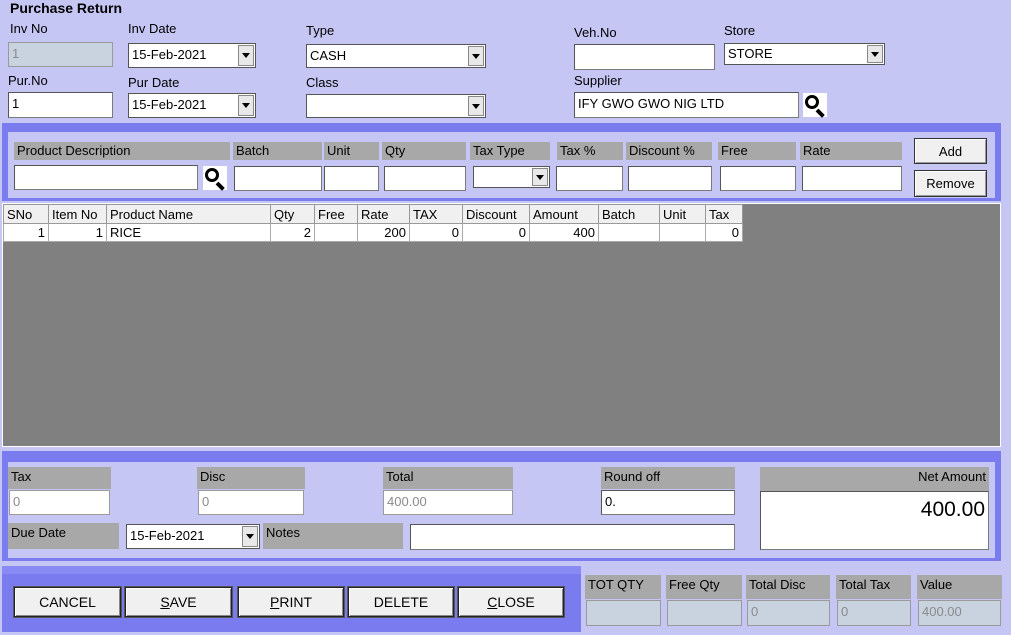 The image size is (1011, 635). Describe the element at coordinates (167, 535) in the screenshot. I see `due-date-value: 15-Feb-2021` at that location.